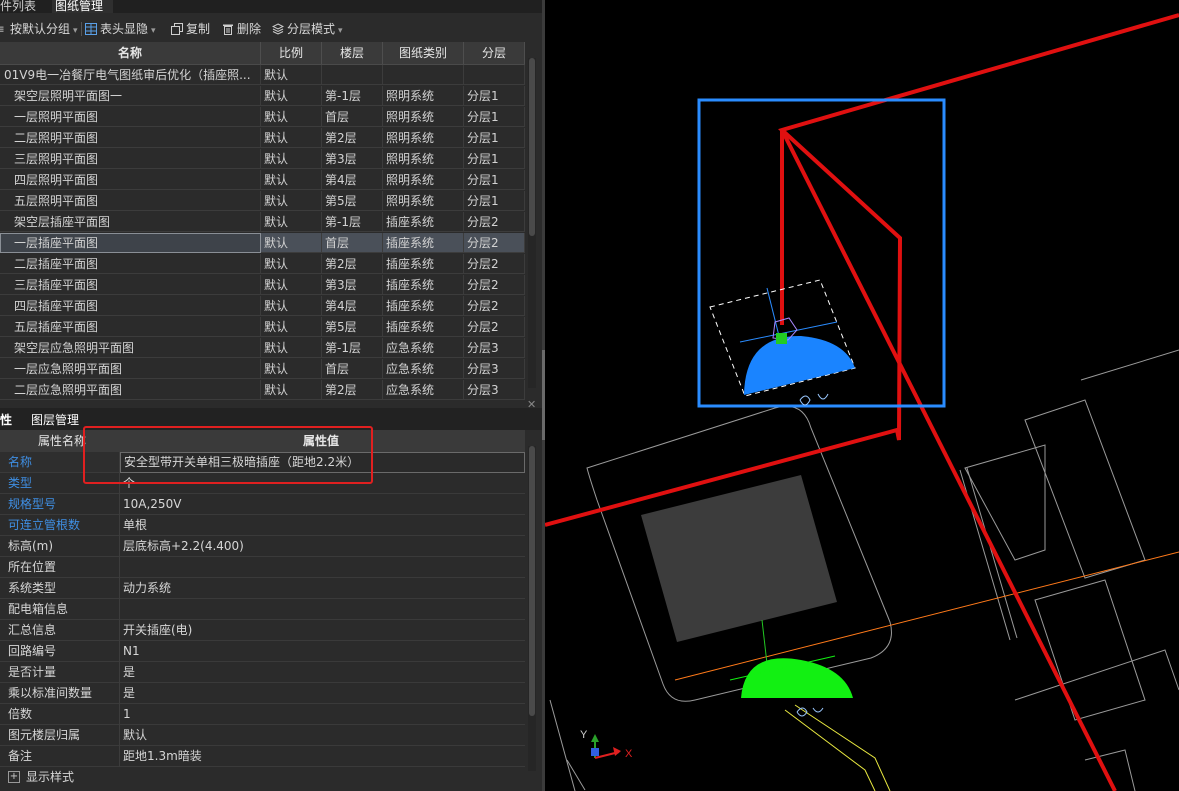  Describe the element at coordinates (262, 672) in the screenshot. I see `property-row: 是否计量 是` at that location.